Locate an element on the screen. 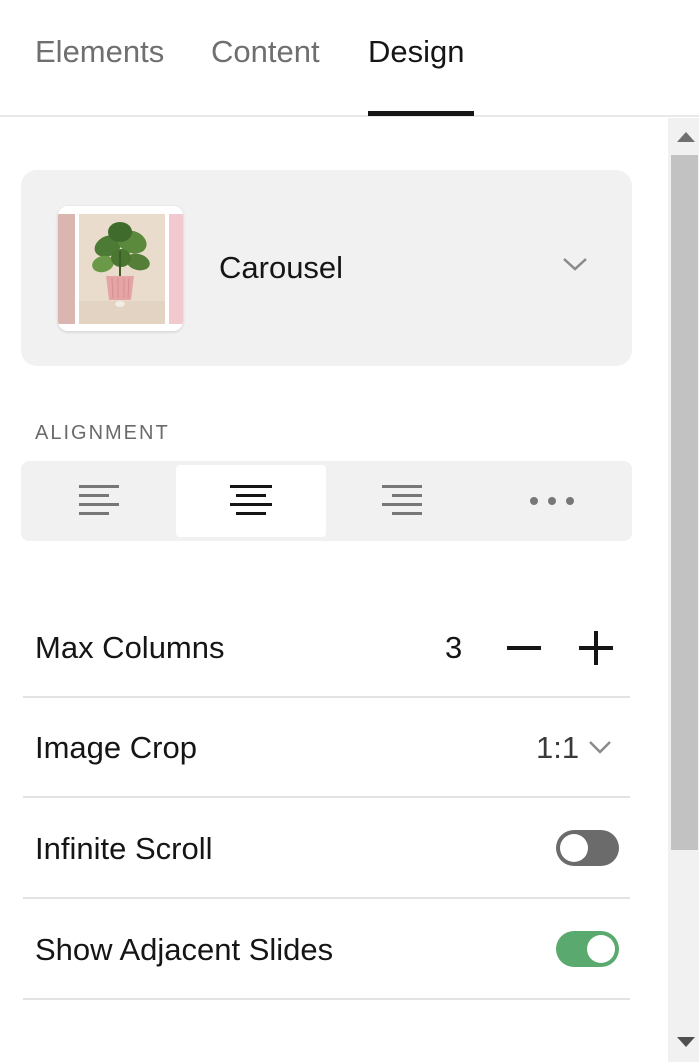  panel-tabs: Elements Content Design is located at coordinates (349, 58).